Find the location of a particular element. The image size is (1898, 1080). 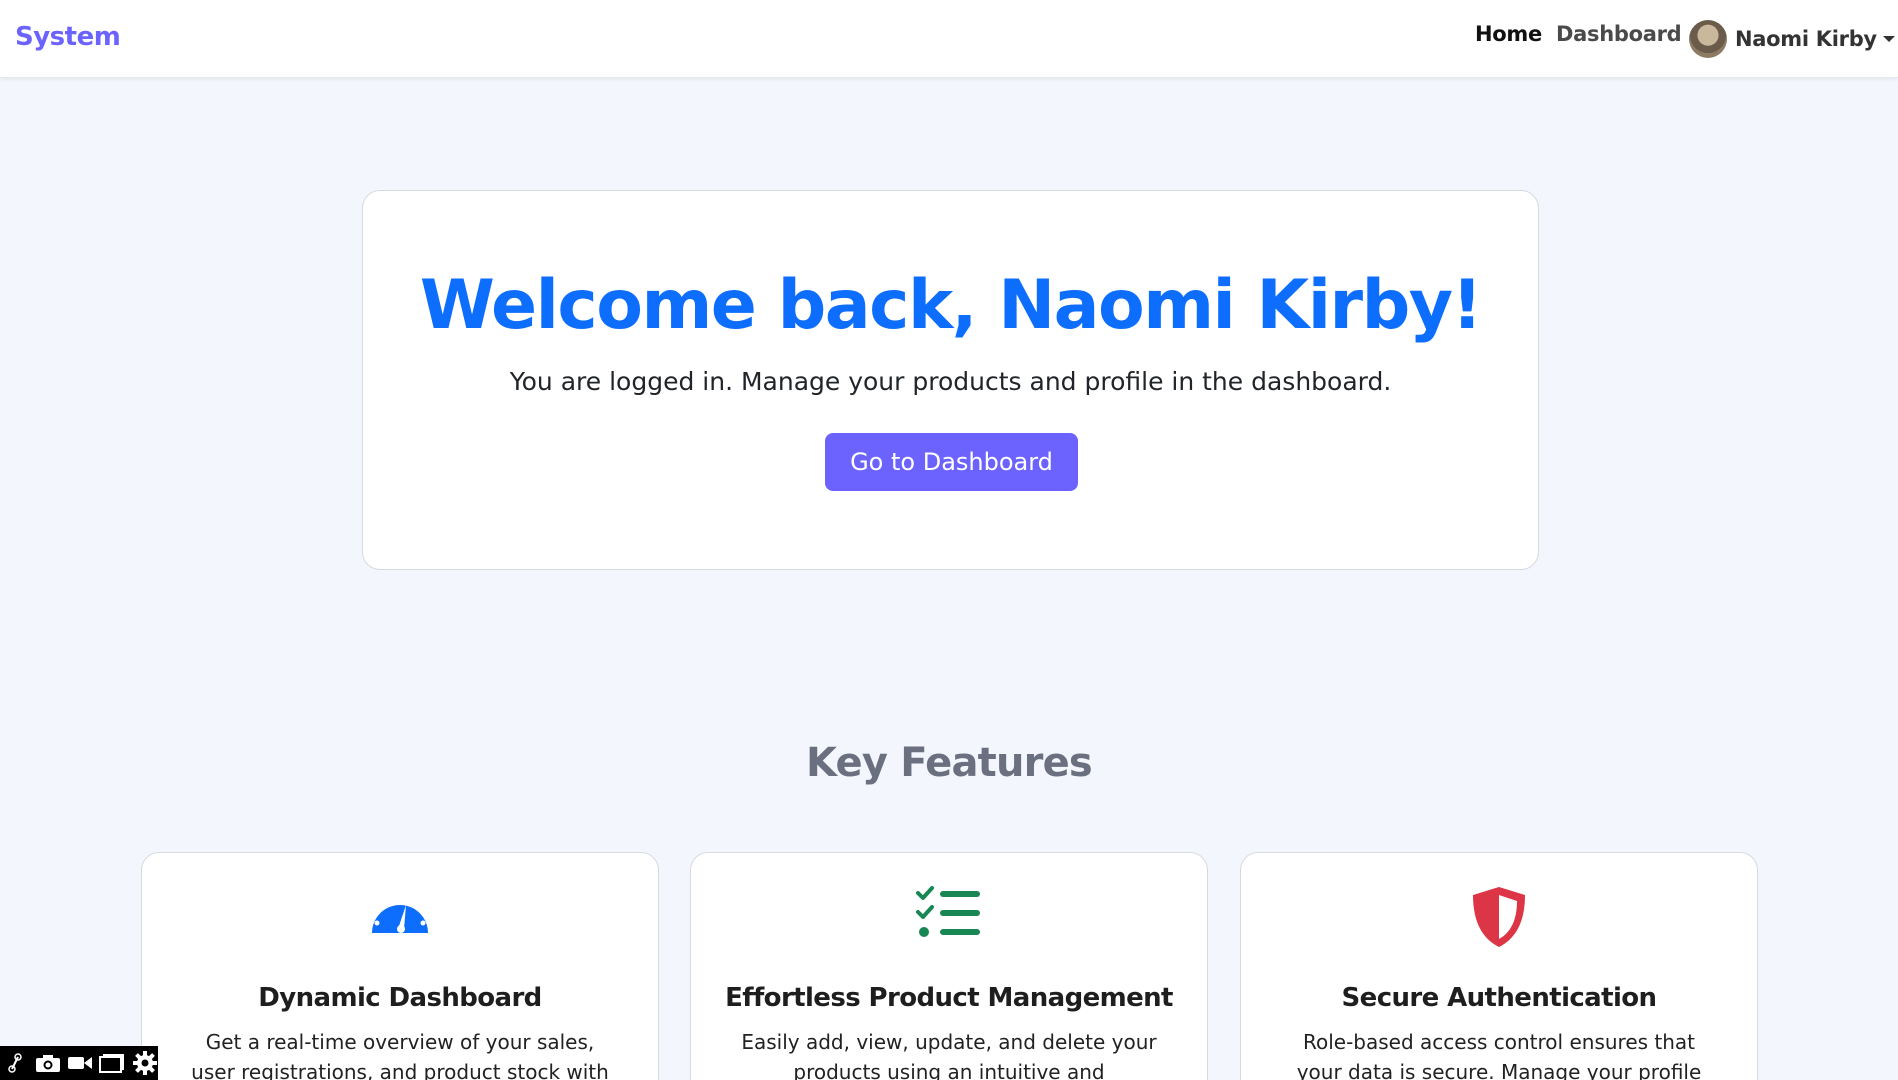

chevron-down-icon is located at coordinates (1888, 39).